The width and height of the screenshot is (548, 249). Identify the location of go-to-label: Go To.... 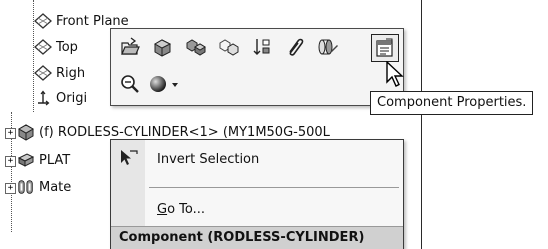
(181, 209).